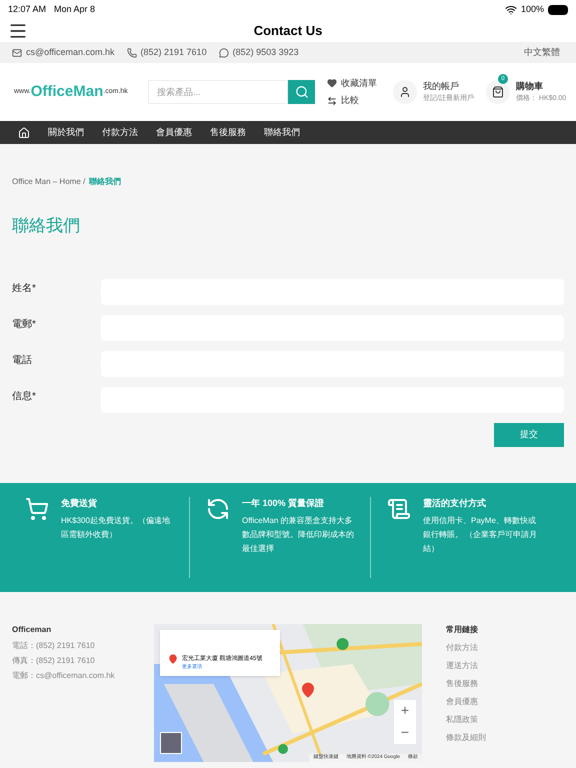  What do you see at coordinates (120, 133) in the screenshot?
I see `nav-link: 付款方法` at bounding box center [120, 133].